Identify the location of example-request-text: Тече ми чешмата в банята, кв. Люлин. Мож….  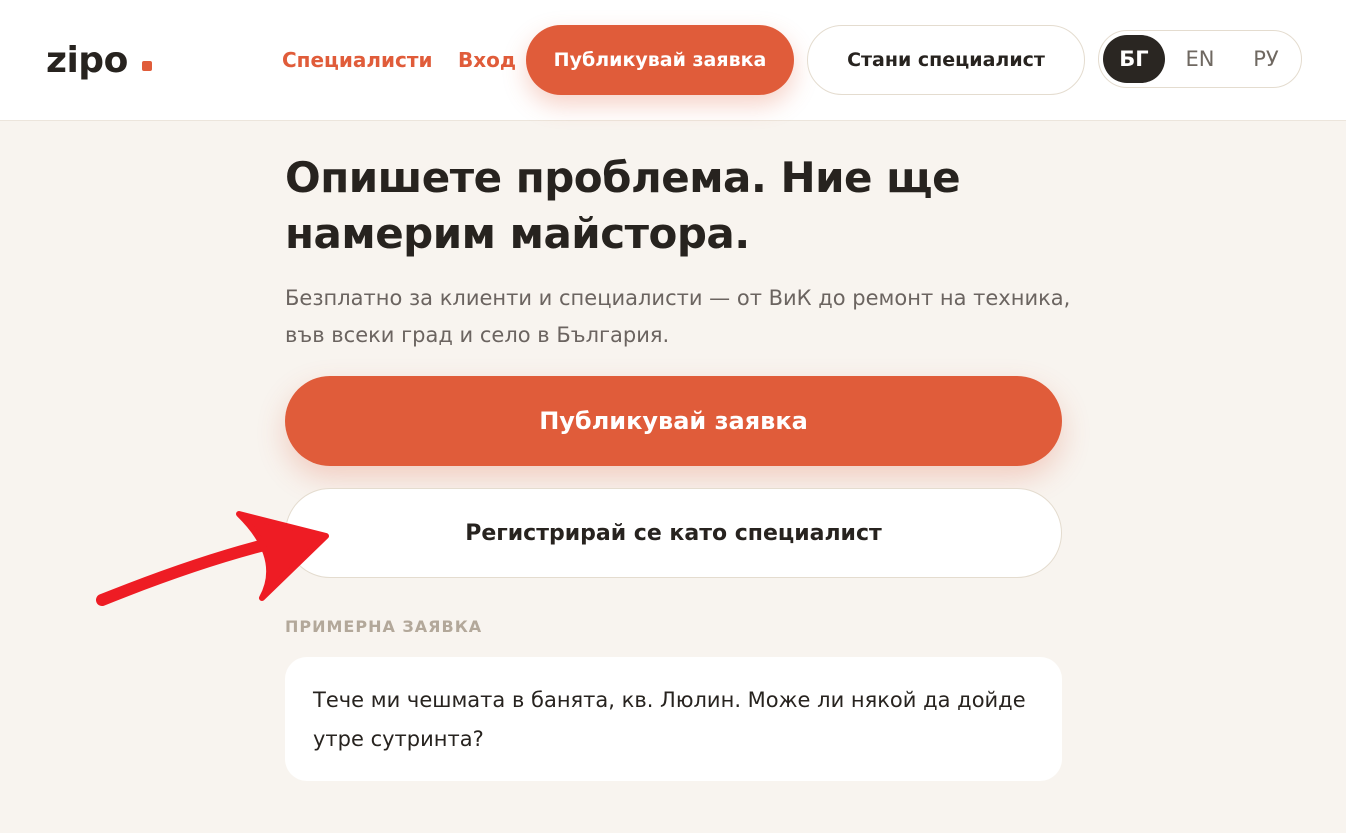
(669, 719).